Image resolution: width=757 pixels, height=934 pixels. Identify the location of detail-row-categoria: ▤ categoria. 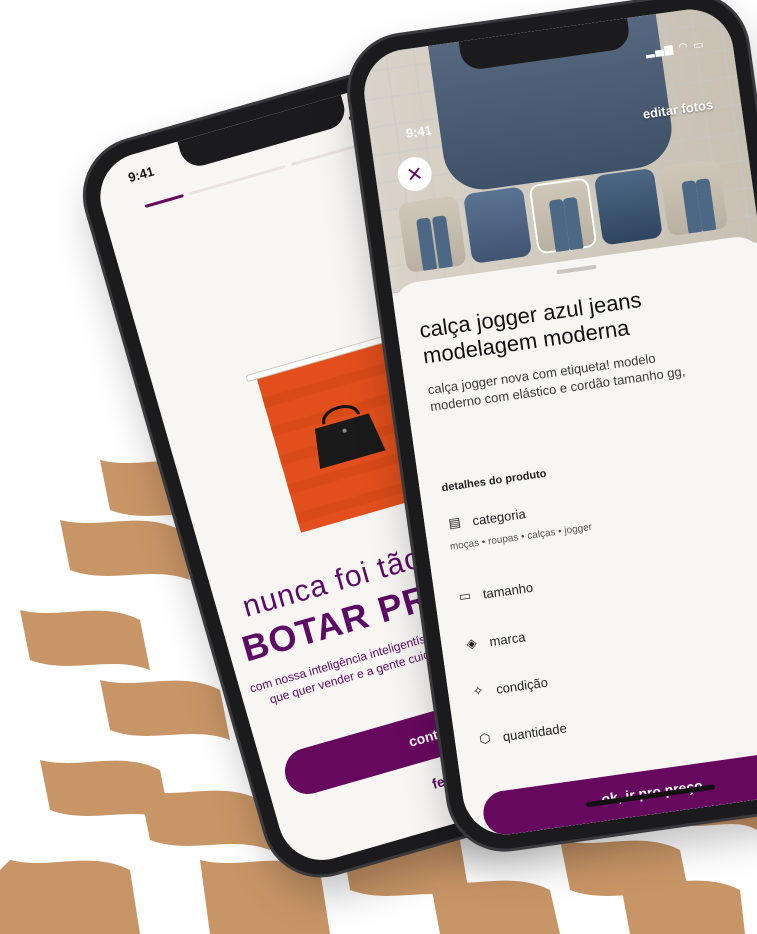
(486, 518).